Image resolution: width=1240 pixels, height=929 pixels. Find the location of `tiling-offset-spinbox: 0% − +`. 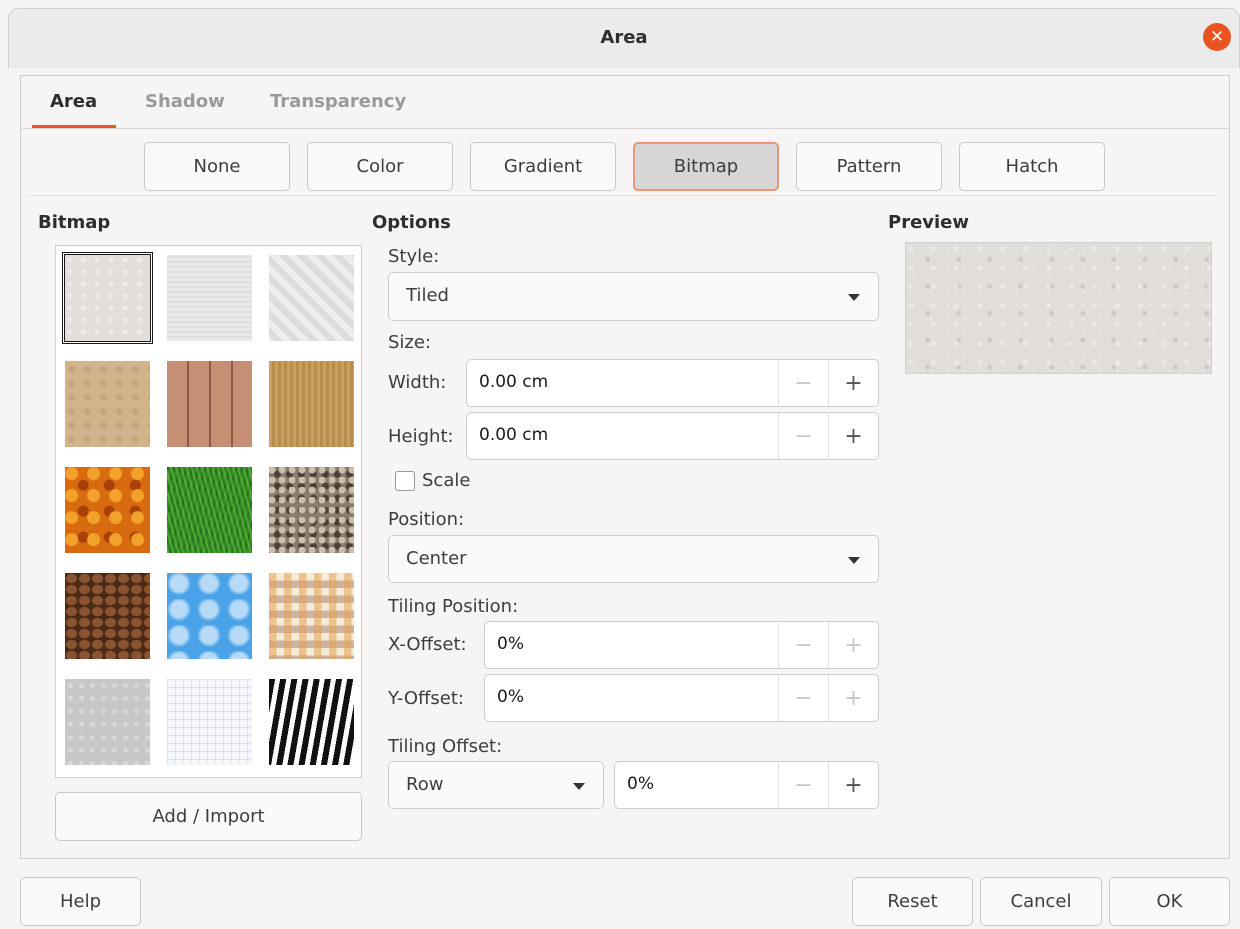

tiling-offset-spinbox: 0% − + is located at coordinates (746, 785).